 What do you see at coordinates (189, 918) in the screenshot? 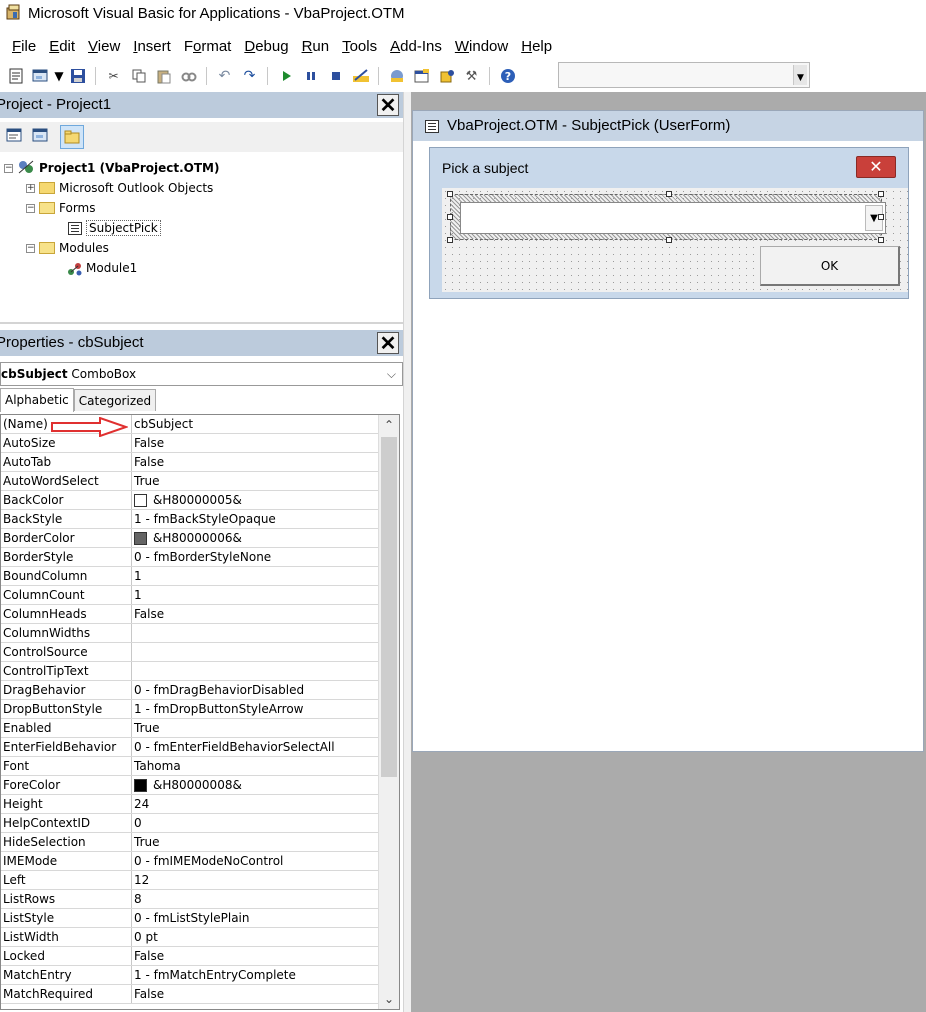
I see `property-row: ListStyle 0 - fmListStylePlain` at bounding box center [189, 918].